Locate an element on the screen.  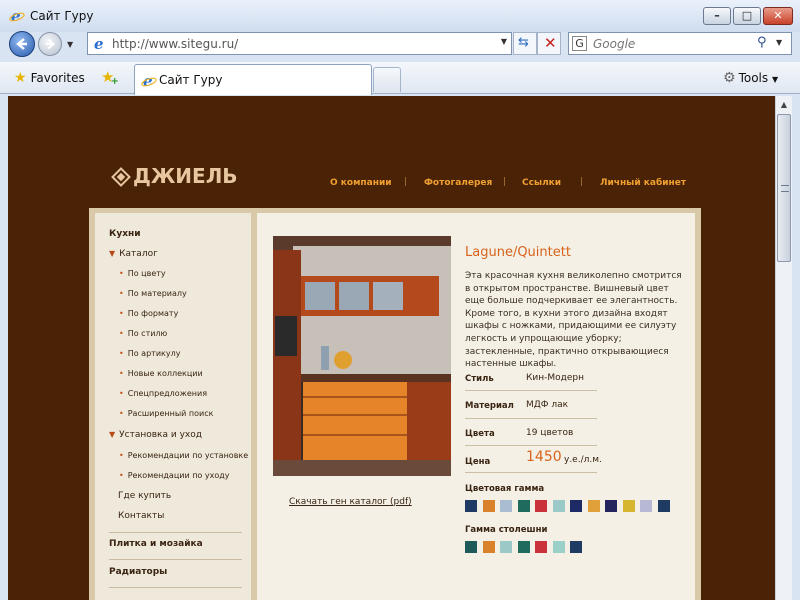
page-ie-icon: e is located at coordinates (99, 44).